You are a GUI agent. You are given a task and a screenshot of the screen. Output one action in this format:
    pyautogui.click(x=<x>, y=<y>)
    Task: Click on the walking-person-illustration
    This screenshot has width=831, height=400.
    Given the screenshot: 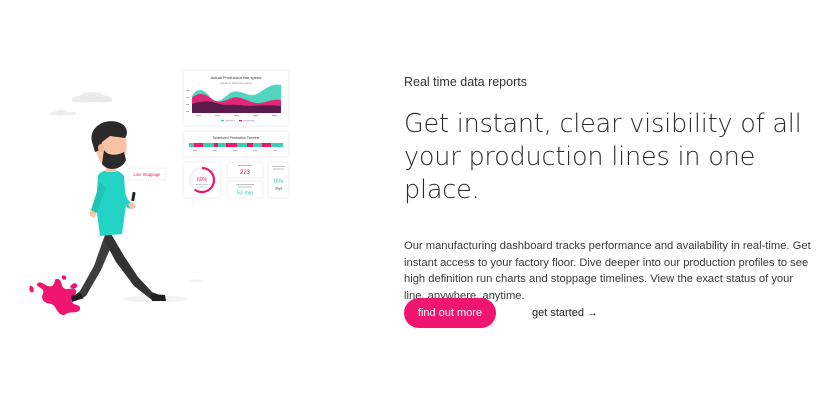 What is the action you would take?
    pyautogui.click(x=118, y=211)
    